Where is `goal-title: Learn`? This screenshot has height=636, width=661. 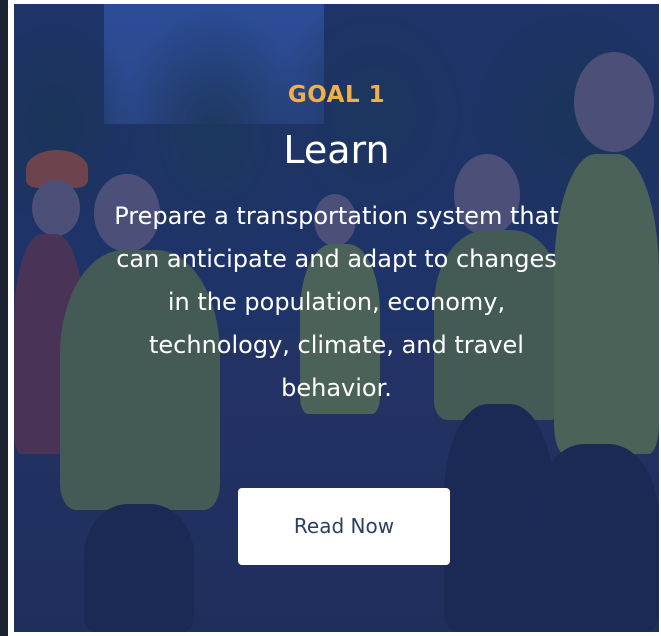 goal-title: Learn is located at coordinates (336, 150).